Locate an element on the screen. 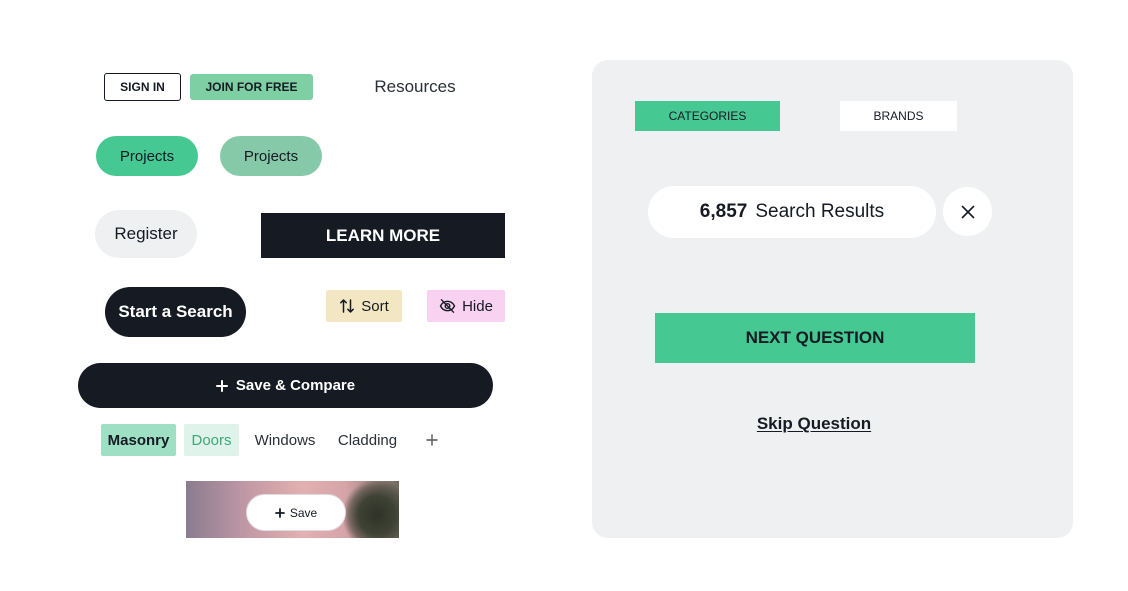 This screenshot has width=1128, height=591. add-tag-button is located at coordinates (432, 440).